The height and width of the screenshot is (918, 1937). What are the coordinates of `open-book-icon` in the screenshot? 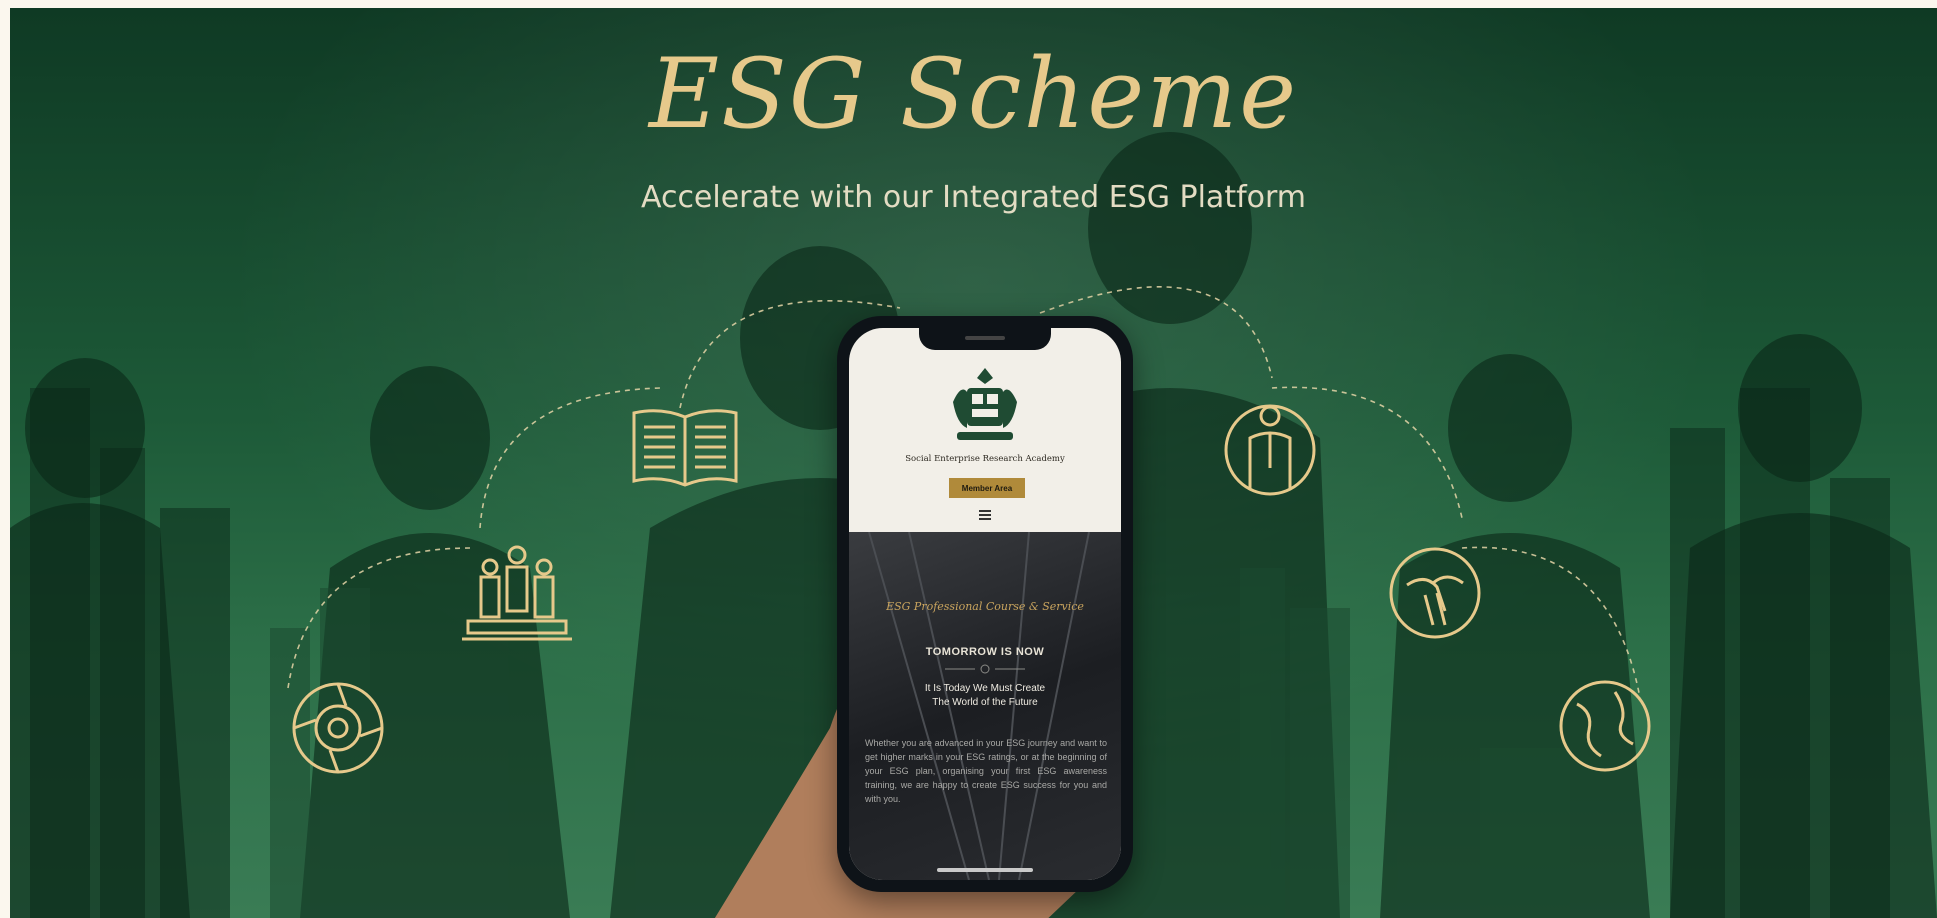 It's located at (685, 448).